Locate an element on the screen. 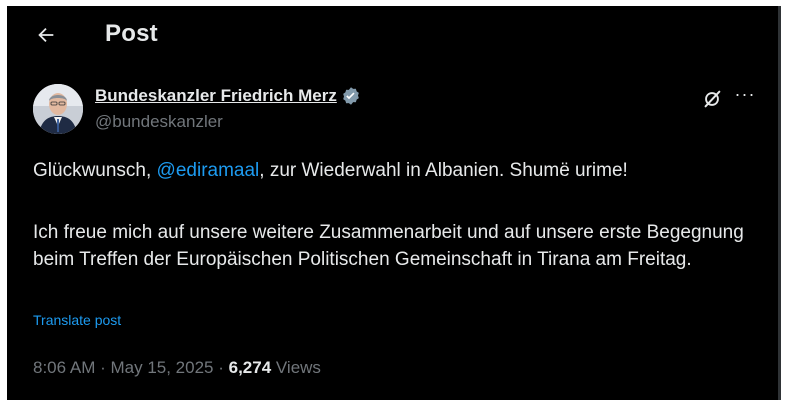 The image size is (796, 404). post-text-segment: Glückwunsch, is located at coordinates (95, 170).